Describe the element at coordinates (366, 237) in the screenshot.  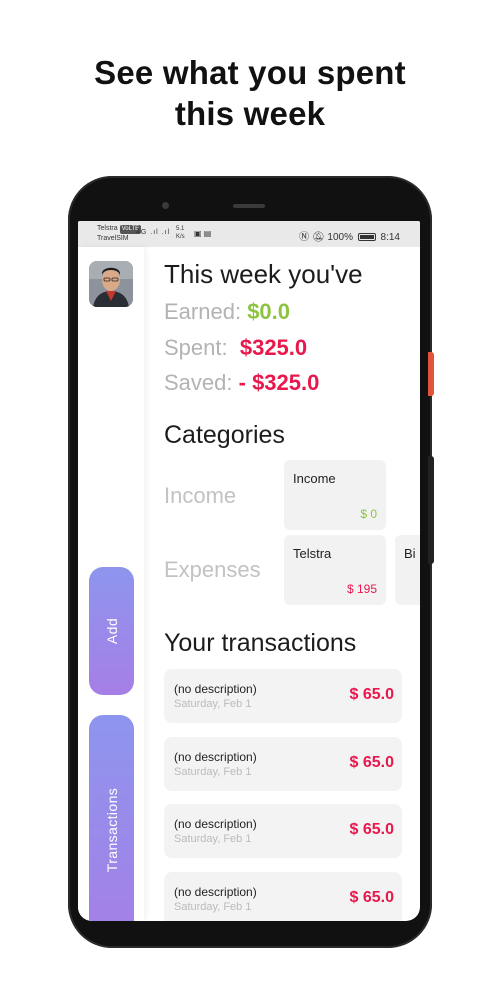
I see `battery-icon` at that location.